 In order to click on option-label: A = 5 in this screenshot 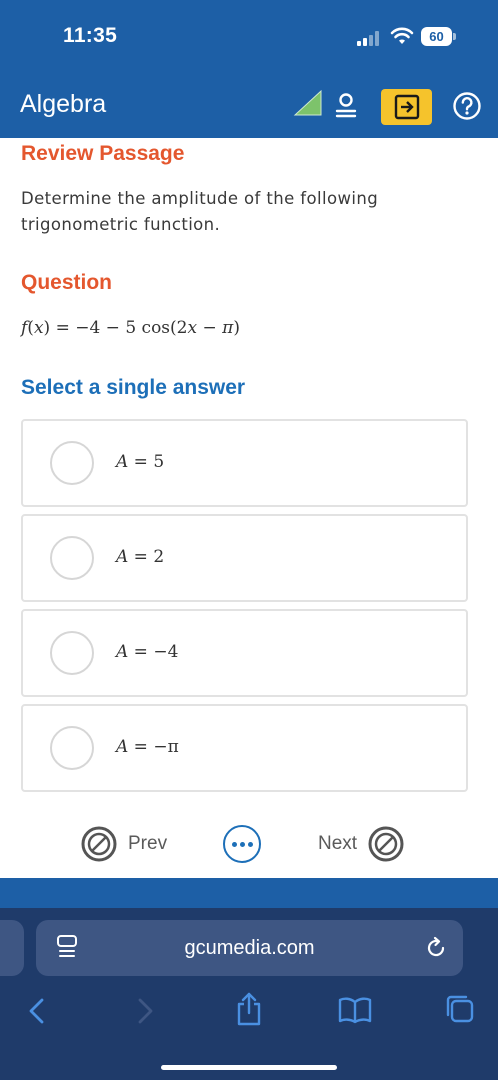, I will do `click(140, 462)`.